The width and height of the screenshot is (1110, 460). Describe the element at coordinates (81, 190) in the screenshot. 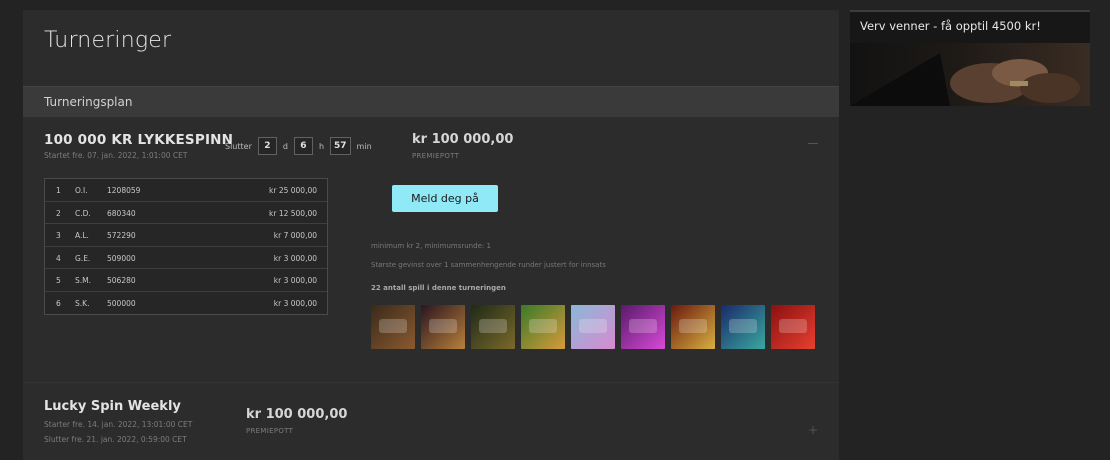

I see `leaderboard-player: O.I.` at that location.